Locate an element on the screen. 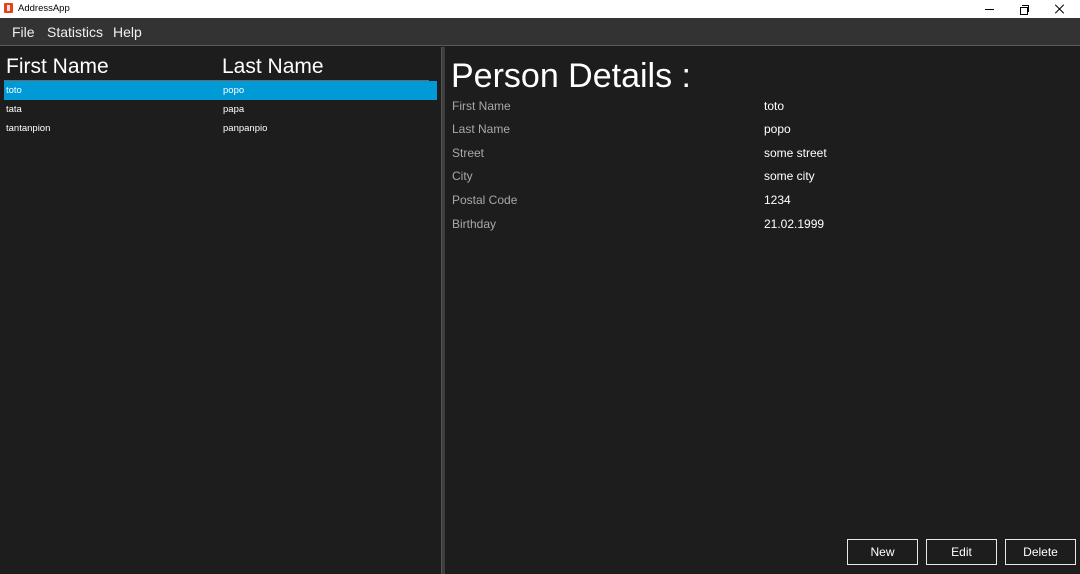 The height and width of the screenshot is (574, 1080). menu-help: Help is located at coordinates (127, 32).